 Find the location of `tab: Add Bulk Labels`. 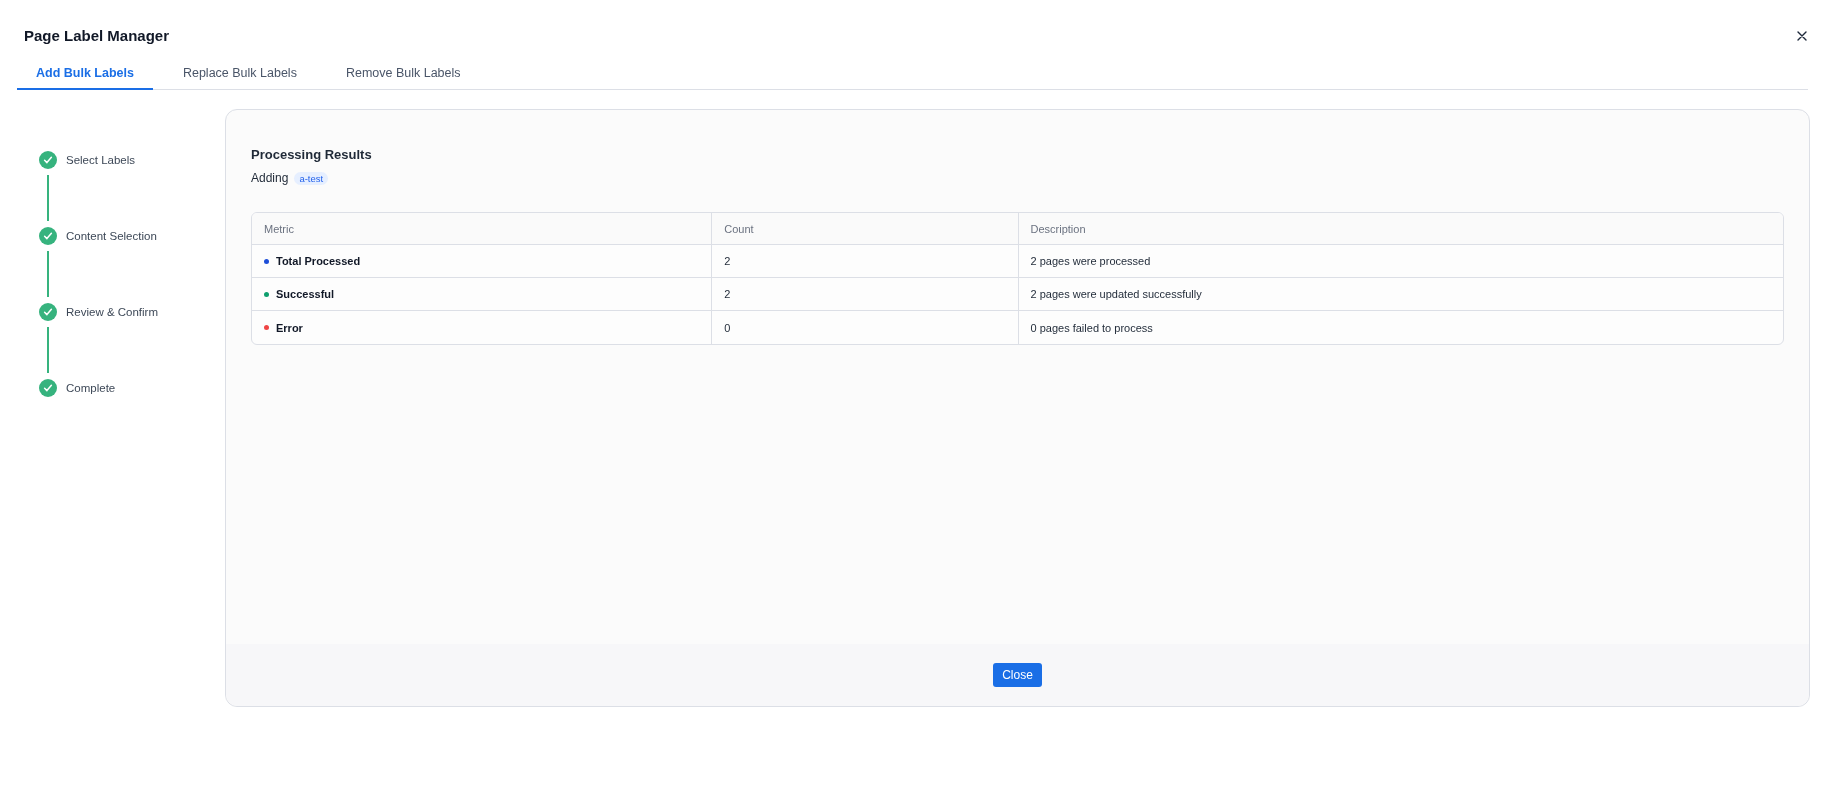

tab: Add Bulk Labels is located at coordinates (85, 73).